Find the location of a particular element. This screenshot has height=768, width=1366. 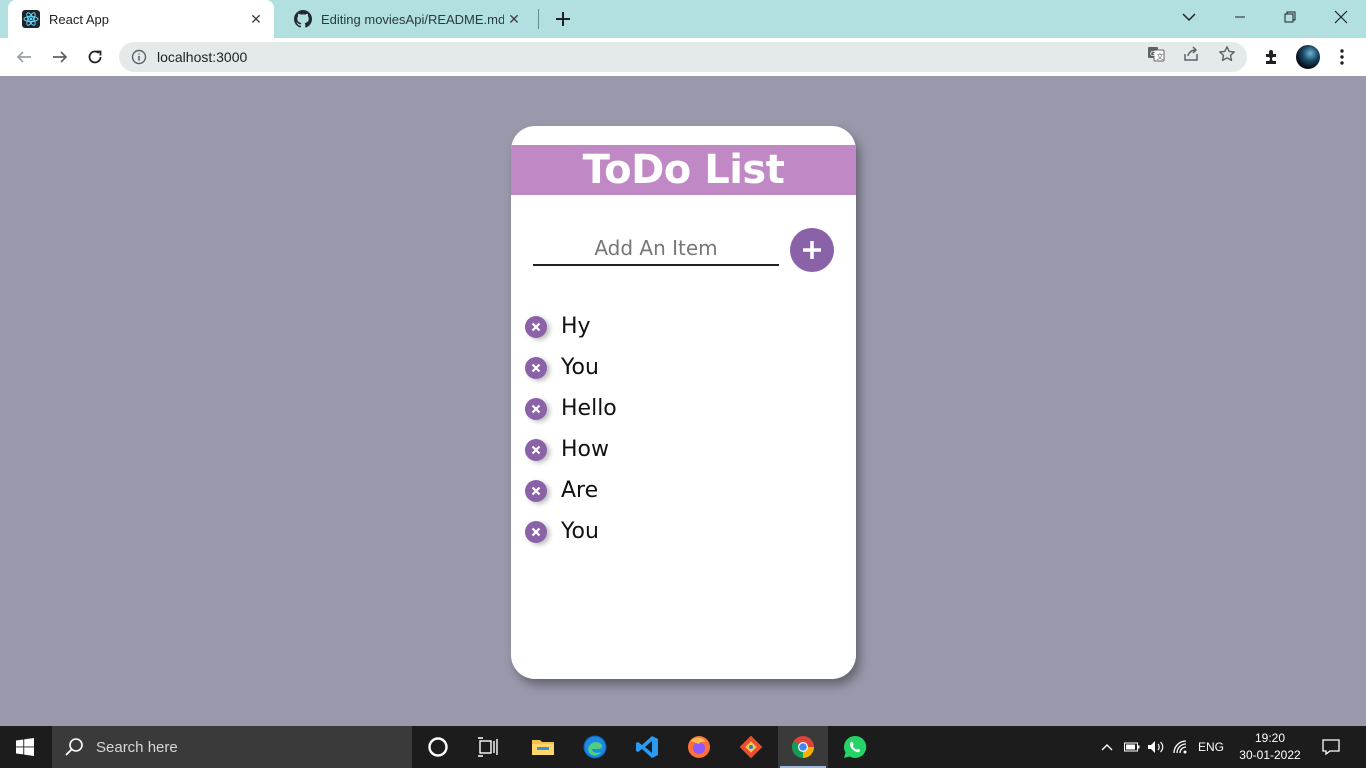

battery-icon is located at coordinates (1132, 747).